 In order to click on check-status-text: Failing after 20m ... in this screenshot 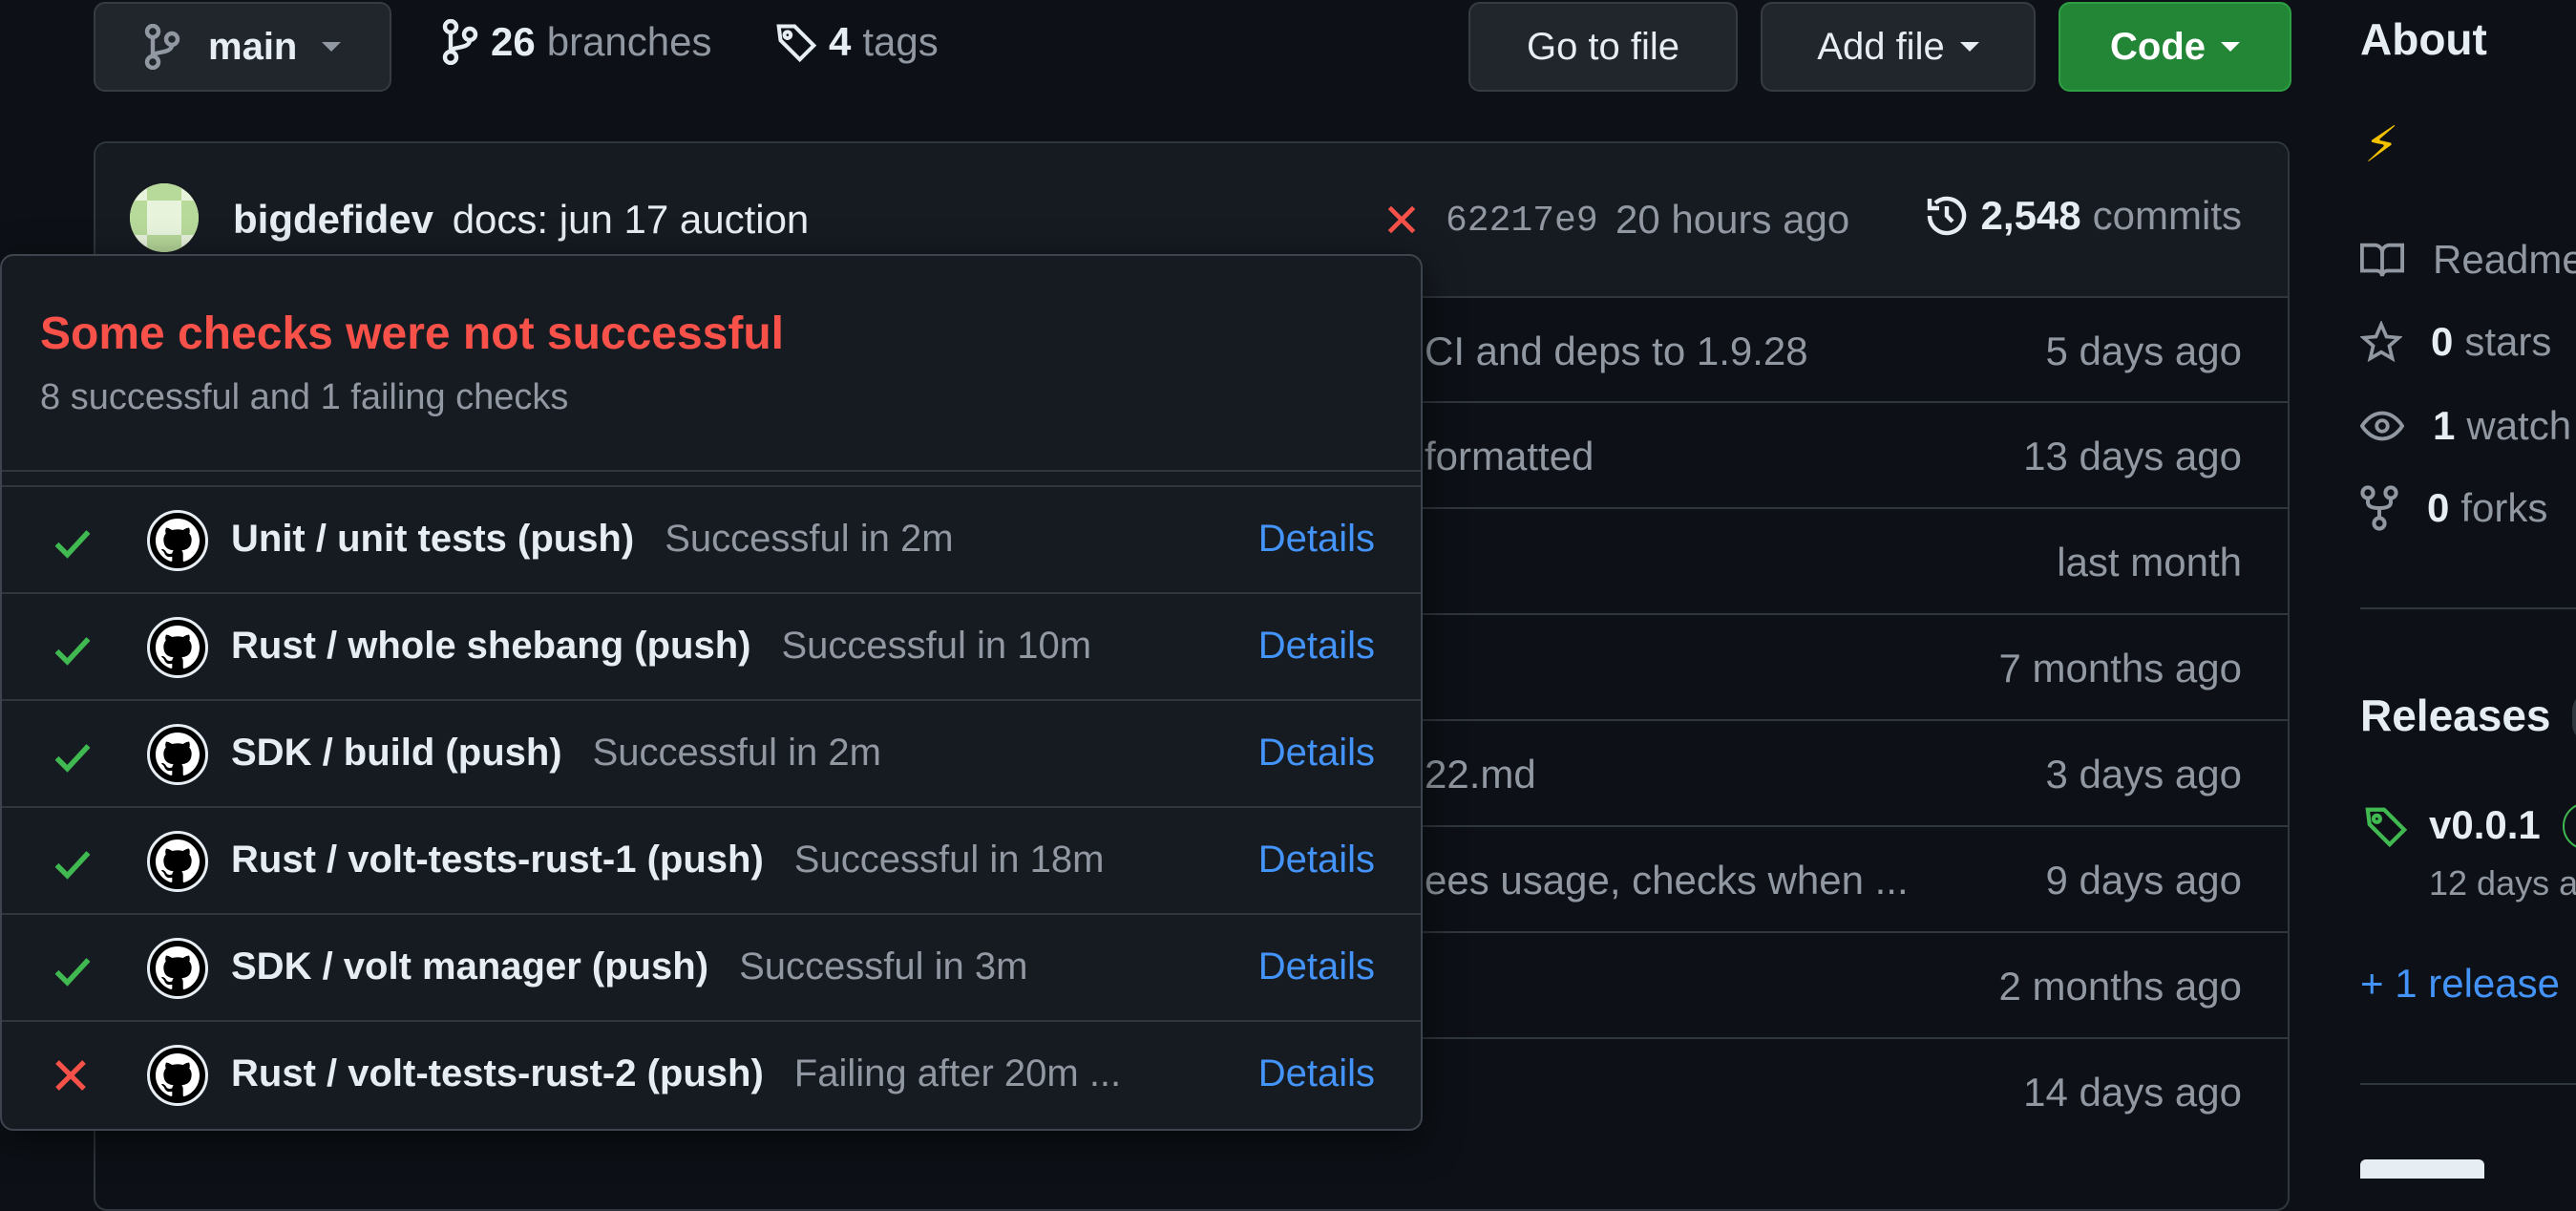, I will do `click(957, 1073)`.